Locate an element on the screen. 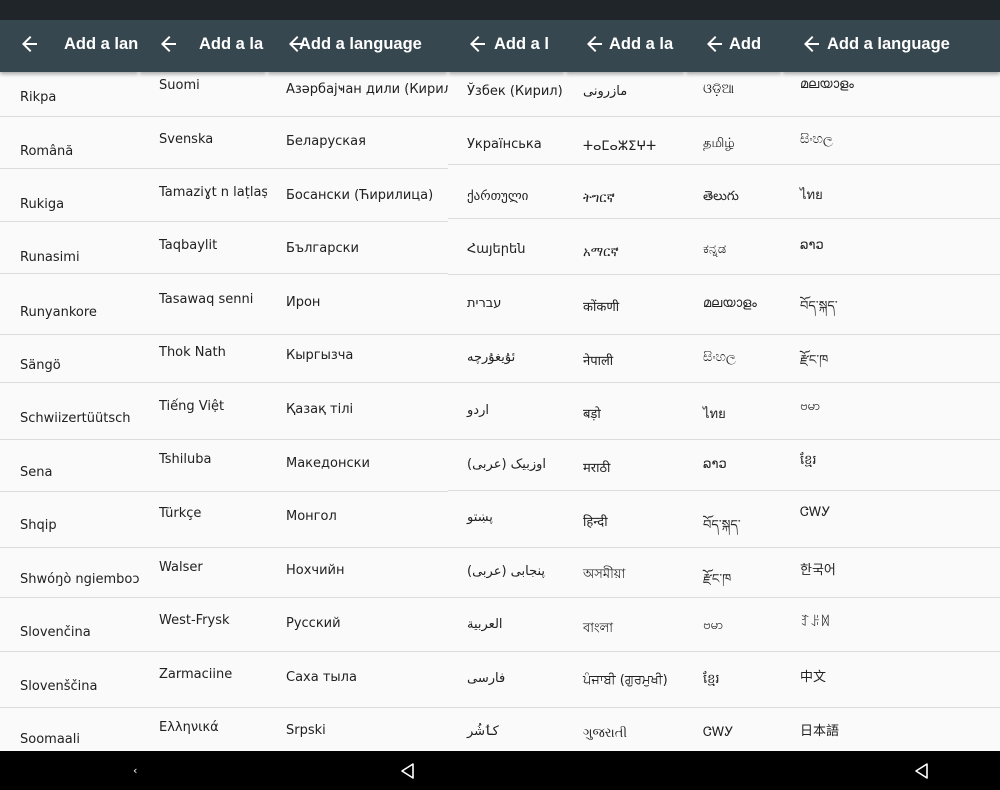  language-row: ⵜⴰⵎⴰⵣⵉⵖⵜ is located at coordinates (625, 141).